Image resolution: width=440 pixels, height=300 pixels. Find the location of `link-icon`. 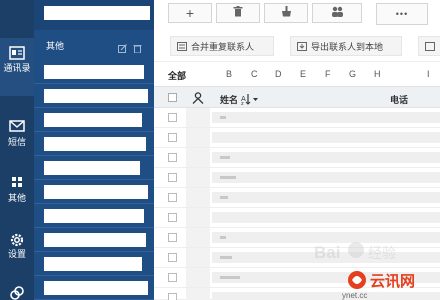

link-icon is located at coordinates (17, 293).